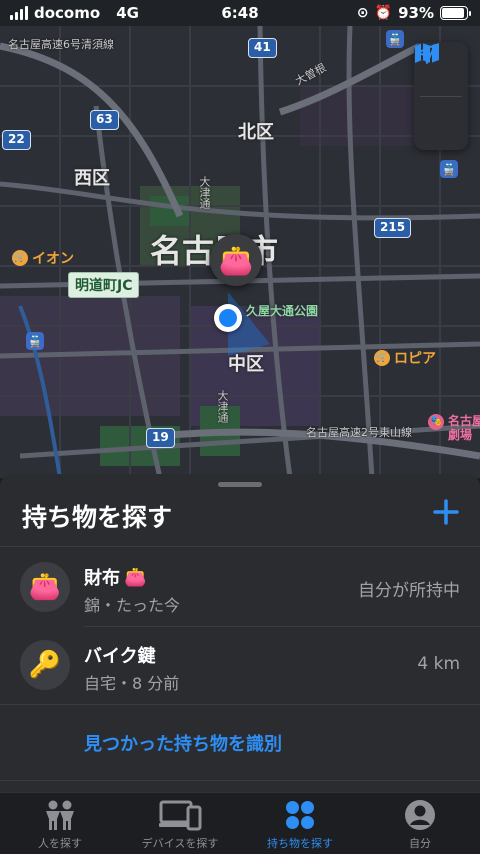 This screenshot has width=480, height=854. Describe the element at coordinates (104, 285) in the screenshot. I see `map-label-meidocho-jc: 明道町JC` at that location.